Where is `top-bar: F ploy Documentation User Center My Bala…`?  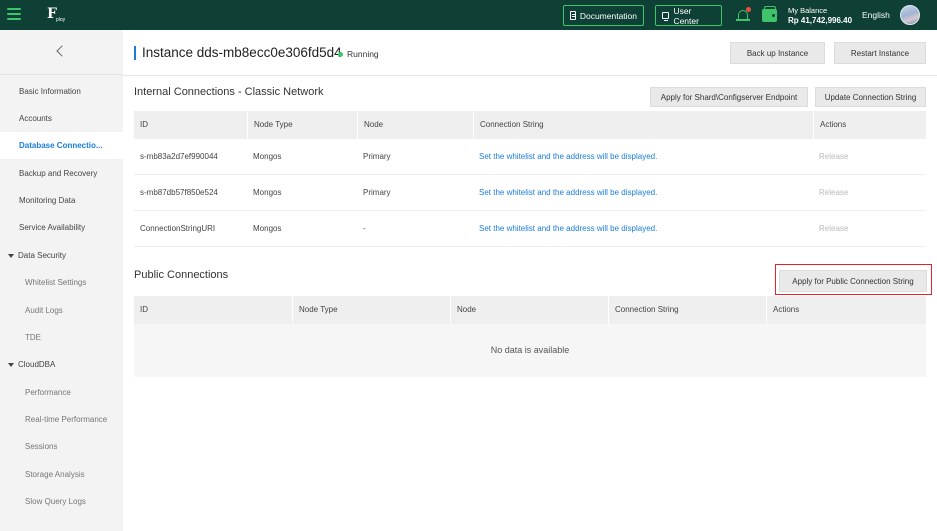
top-bar: F ploy Documentation User Center My Bala… is located at coordinates (468, 15).